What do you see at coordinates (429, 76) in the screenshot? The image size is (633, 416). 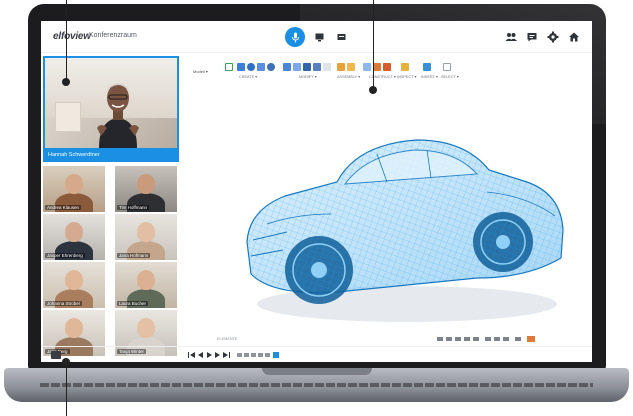 I see `insert-menu: INSERT ▾` at bounding box center [429, 76].